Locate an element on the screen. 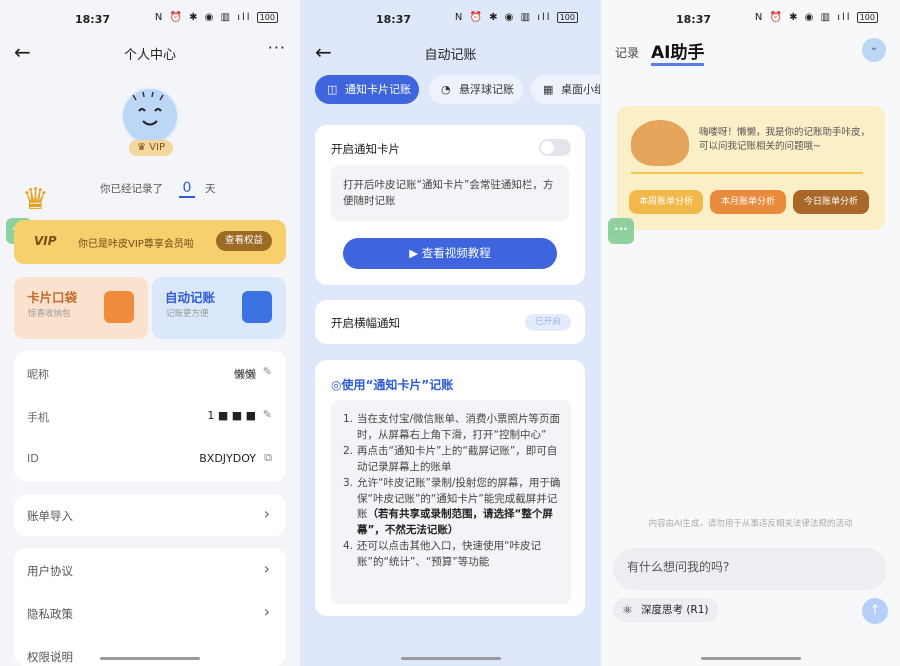  tile-title: 卡片口袋 is located at coordinates (52, 297).